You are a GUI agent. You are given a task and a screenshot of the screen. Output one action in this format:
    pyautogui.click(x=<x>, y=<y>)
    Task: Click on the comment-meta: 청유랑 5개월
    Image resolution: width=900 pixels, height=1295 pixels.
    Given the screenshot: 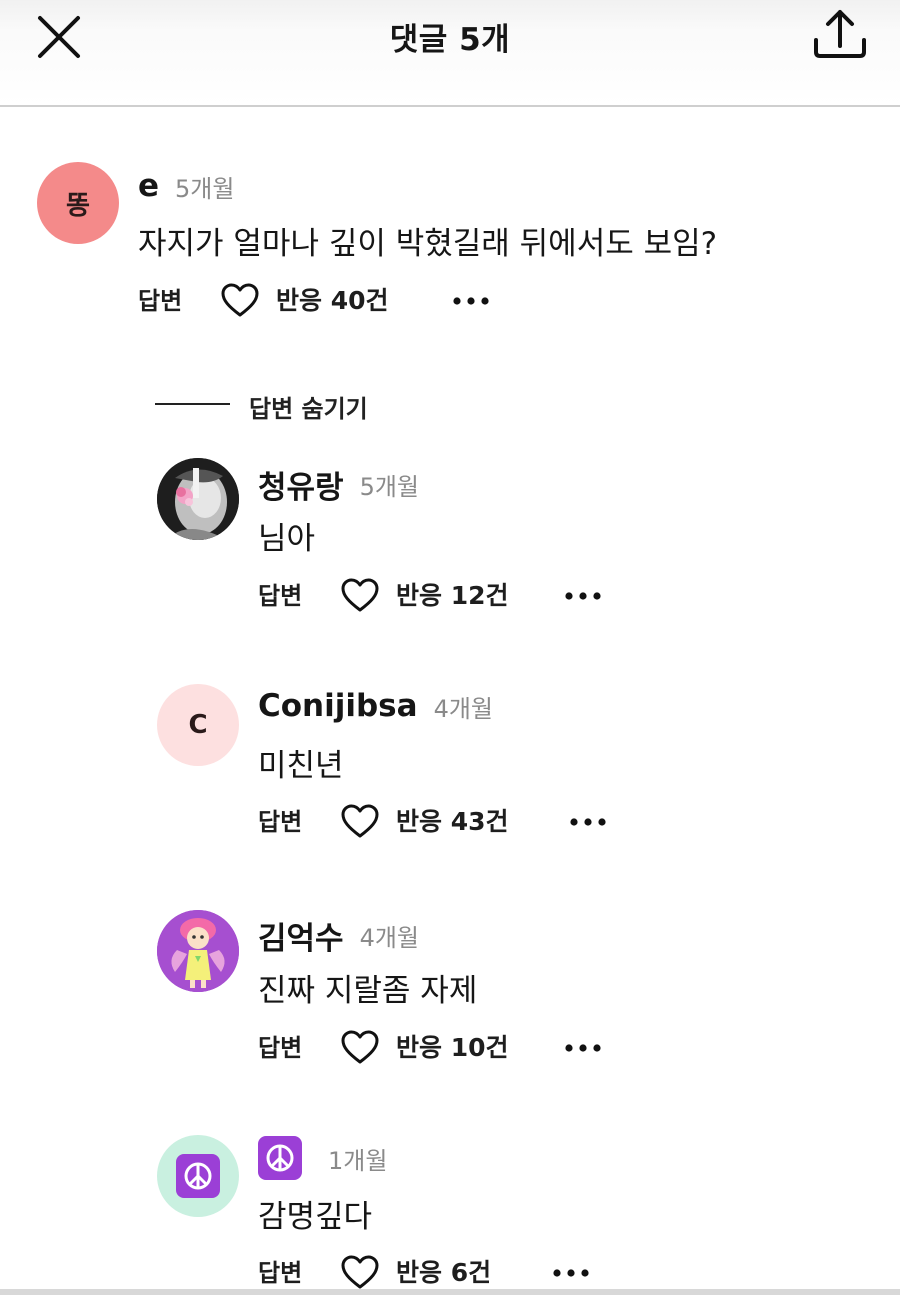 What is the action you would take?
    pyautogui.click(x=338, y=484)
    